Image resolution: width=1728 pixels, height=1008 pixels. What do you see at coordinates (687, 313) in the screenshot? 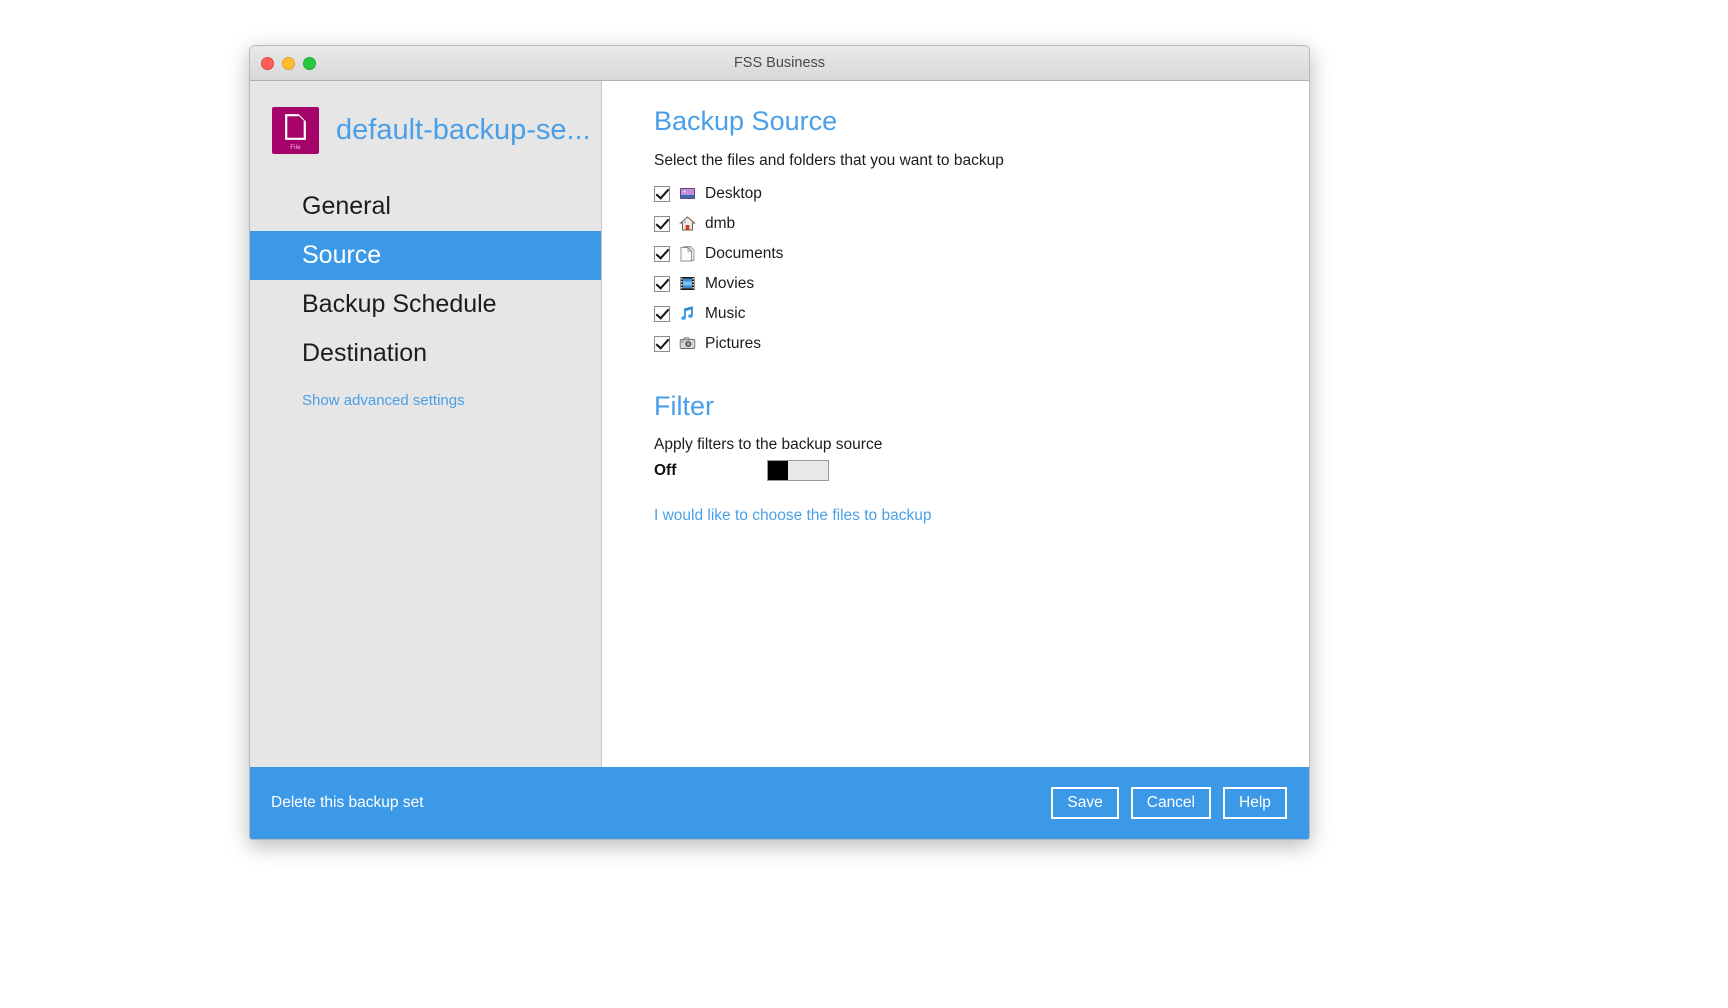
I see `music-icon` at bounding box center [687, 313].